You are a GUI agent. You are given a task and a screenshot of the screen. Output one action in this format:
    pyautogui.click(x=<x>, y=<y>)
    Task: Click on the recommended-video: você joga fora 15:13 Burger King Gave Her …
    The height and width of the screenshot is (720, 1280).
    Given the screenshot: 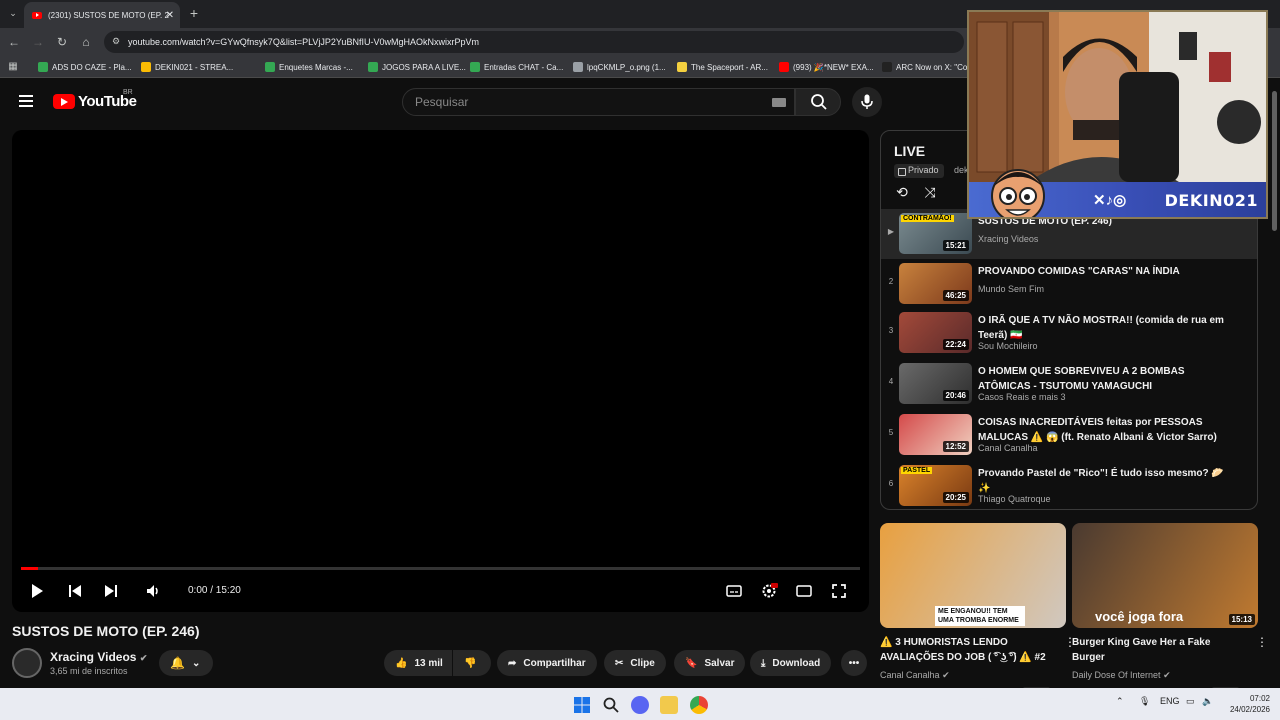 What is the action you would take?
    pyautogui.click(x=1170, y=605)
    